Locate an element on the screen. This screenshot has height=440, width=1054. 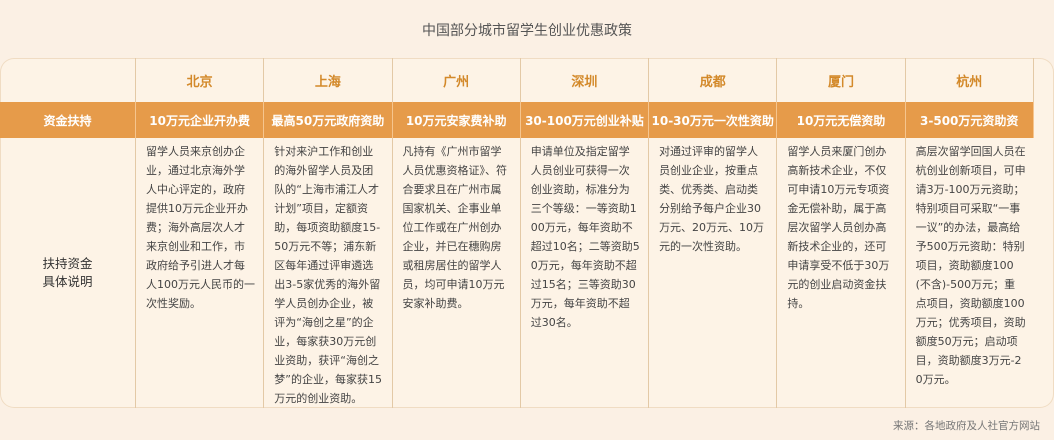
city-header: 北京 is located at coordinates (200, 80).